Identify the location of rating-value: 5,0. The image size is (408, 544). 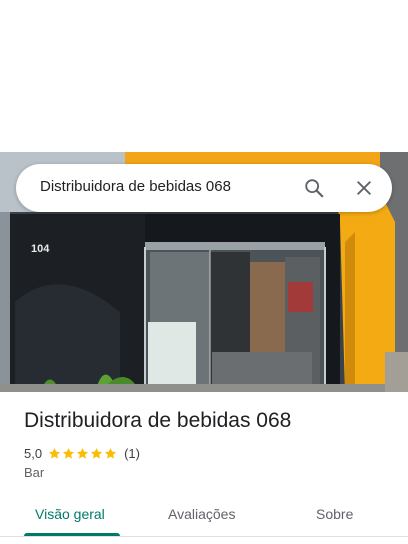
(33, 453).